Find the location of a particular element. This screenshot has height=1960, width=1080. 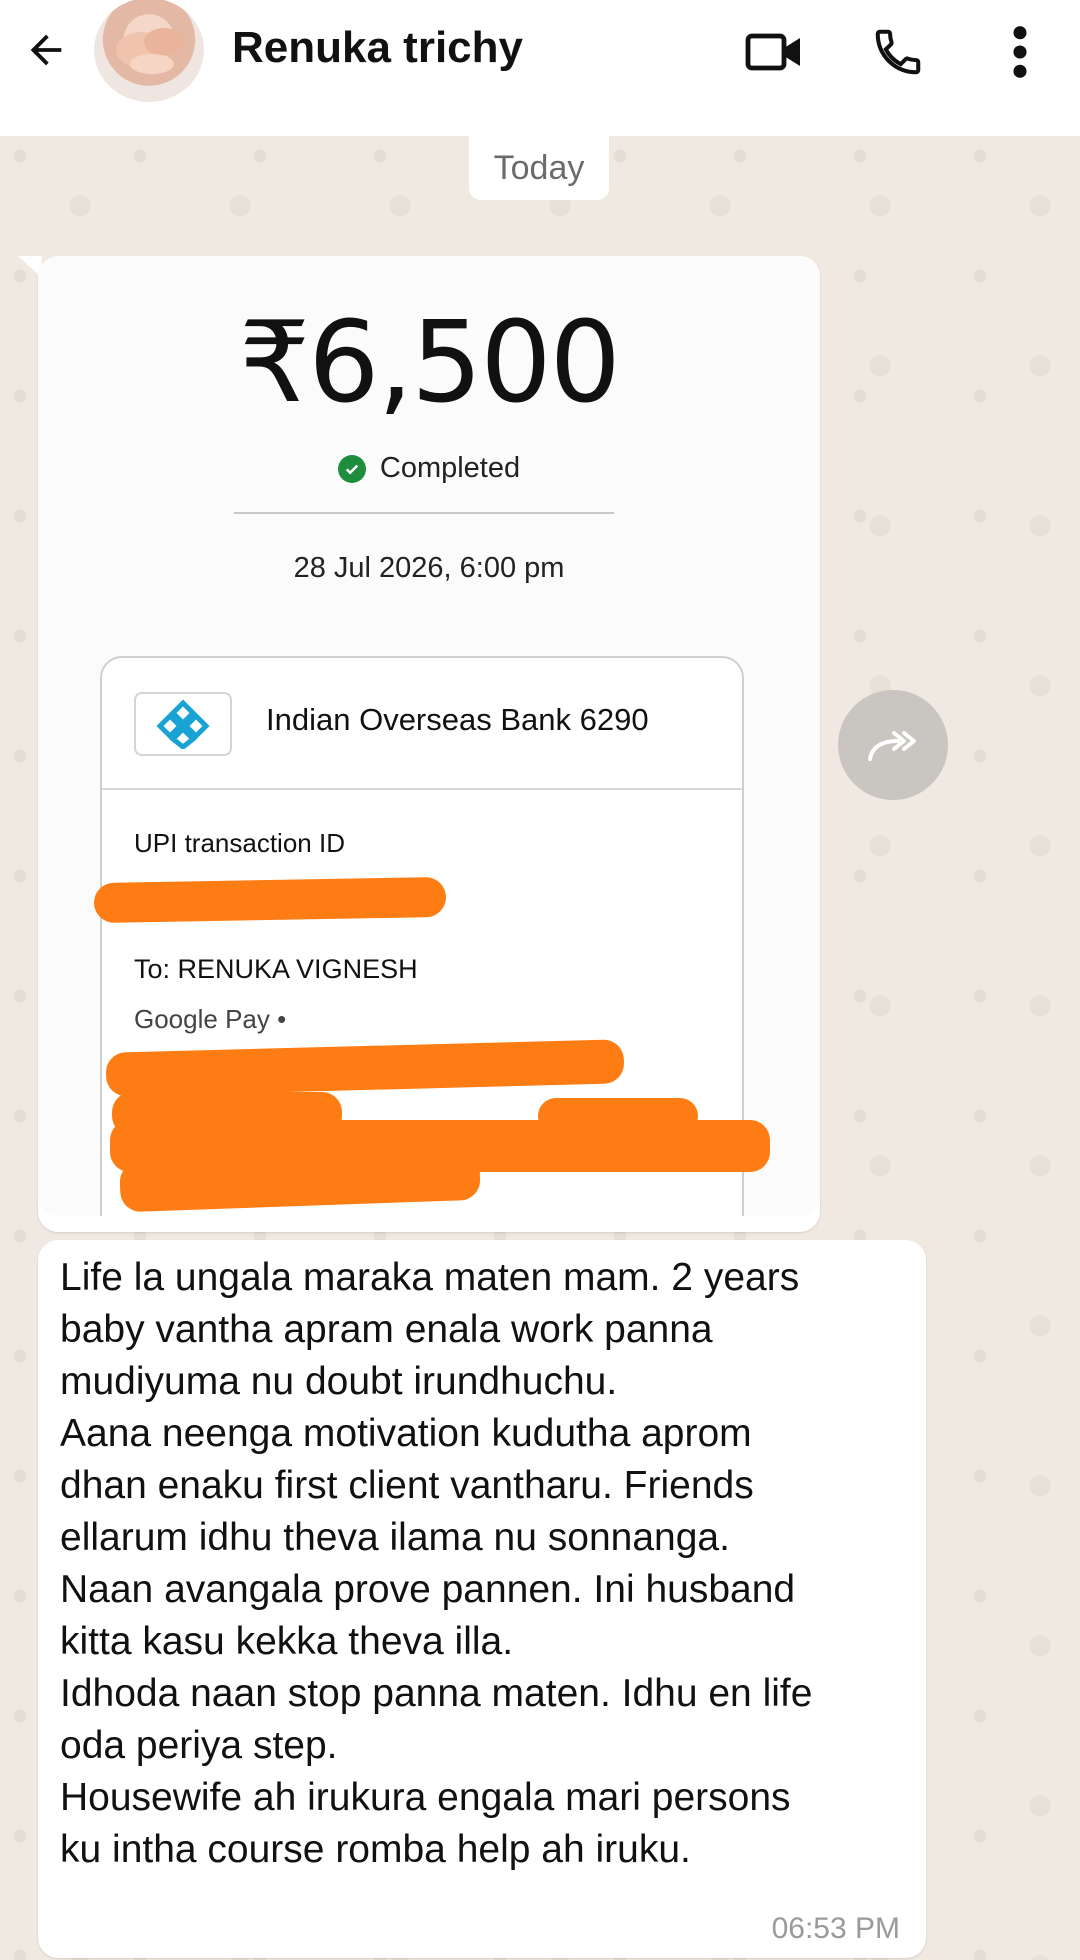

check-circle-icon is located at coordinates (351, 468).